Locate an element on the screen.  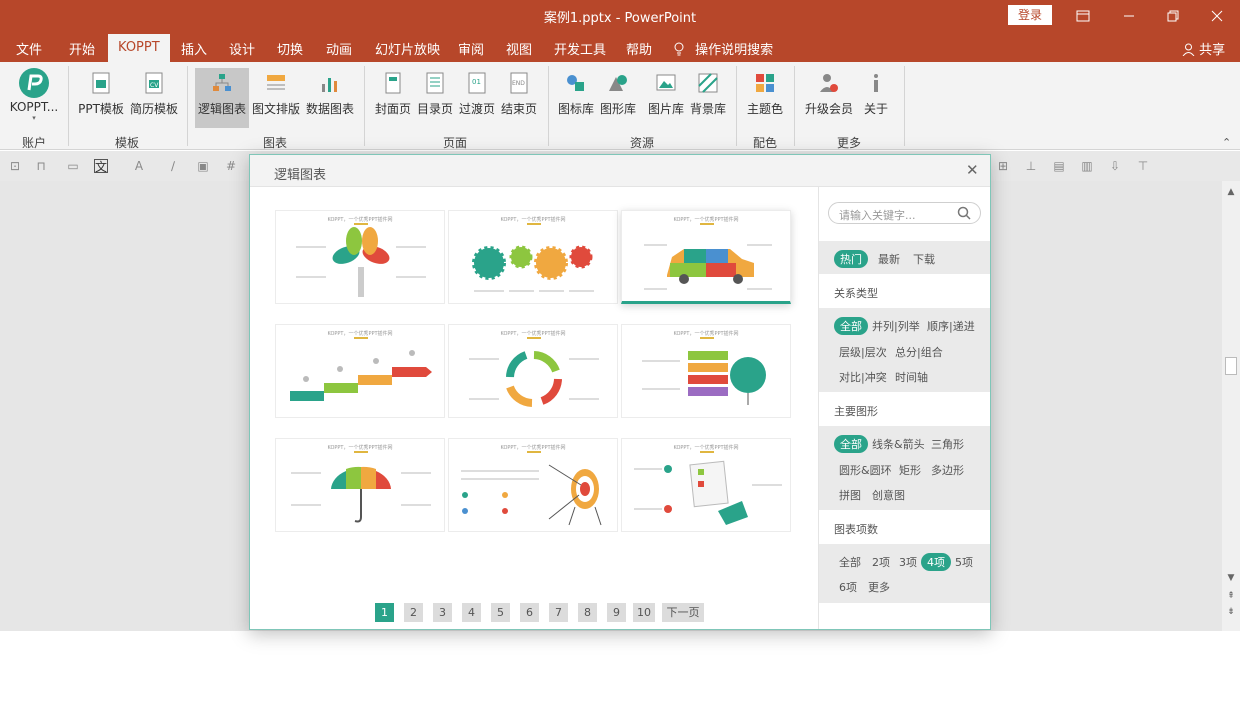
tab-home: 开始 is located at coordinates (82, 48).